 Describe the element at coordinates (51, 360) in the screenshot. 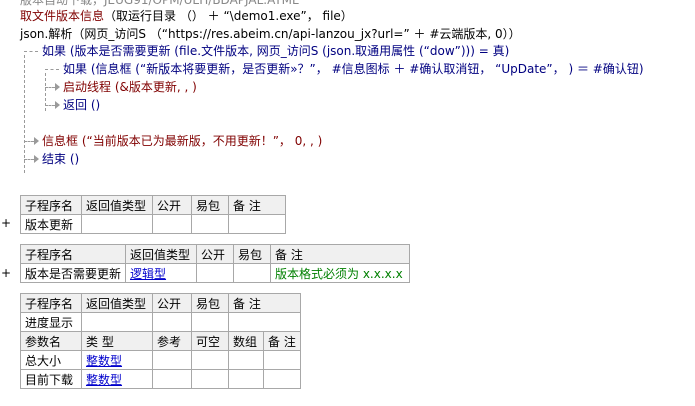

I see `param-cell: 总大小` at that location.